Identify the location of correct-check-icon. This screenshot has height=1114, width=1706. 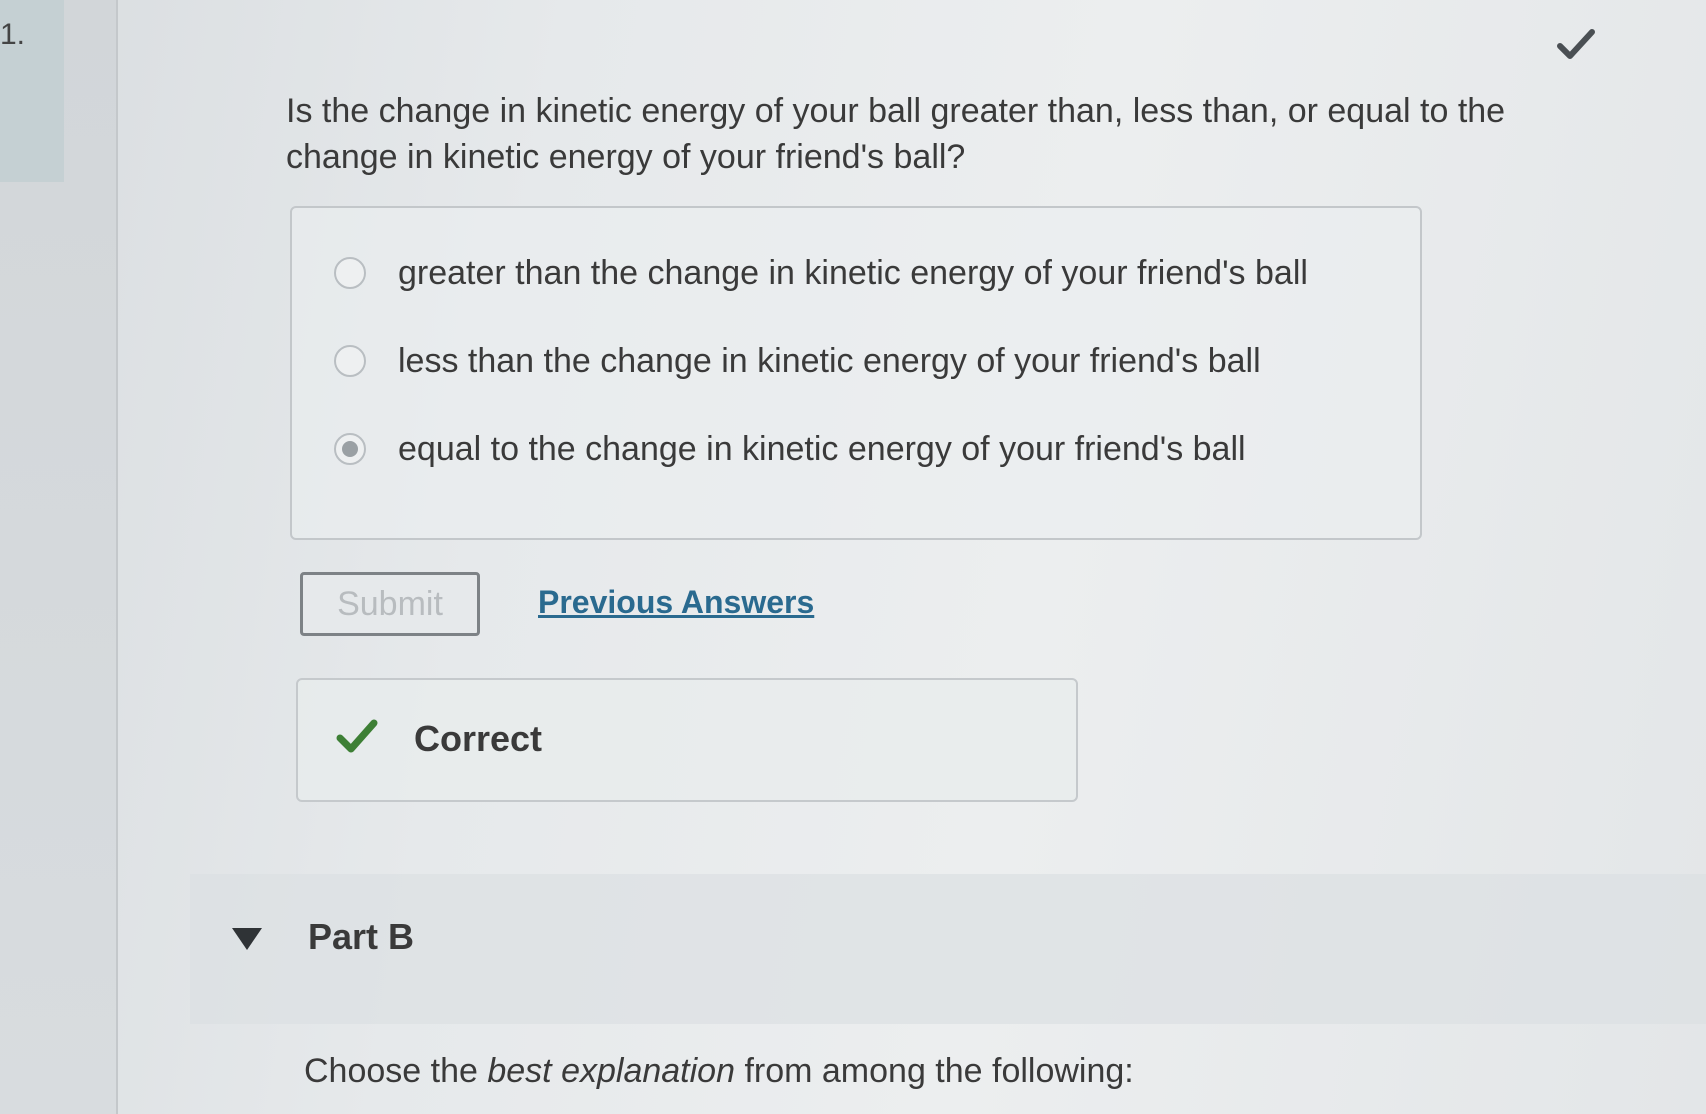
(357, 736).